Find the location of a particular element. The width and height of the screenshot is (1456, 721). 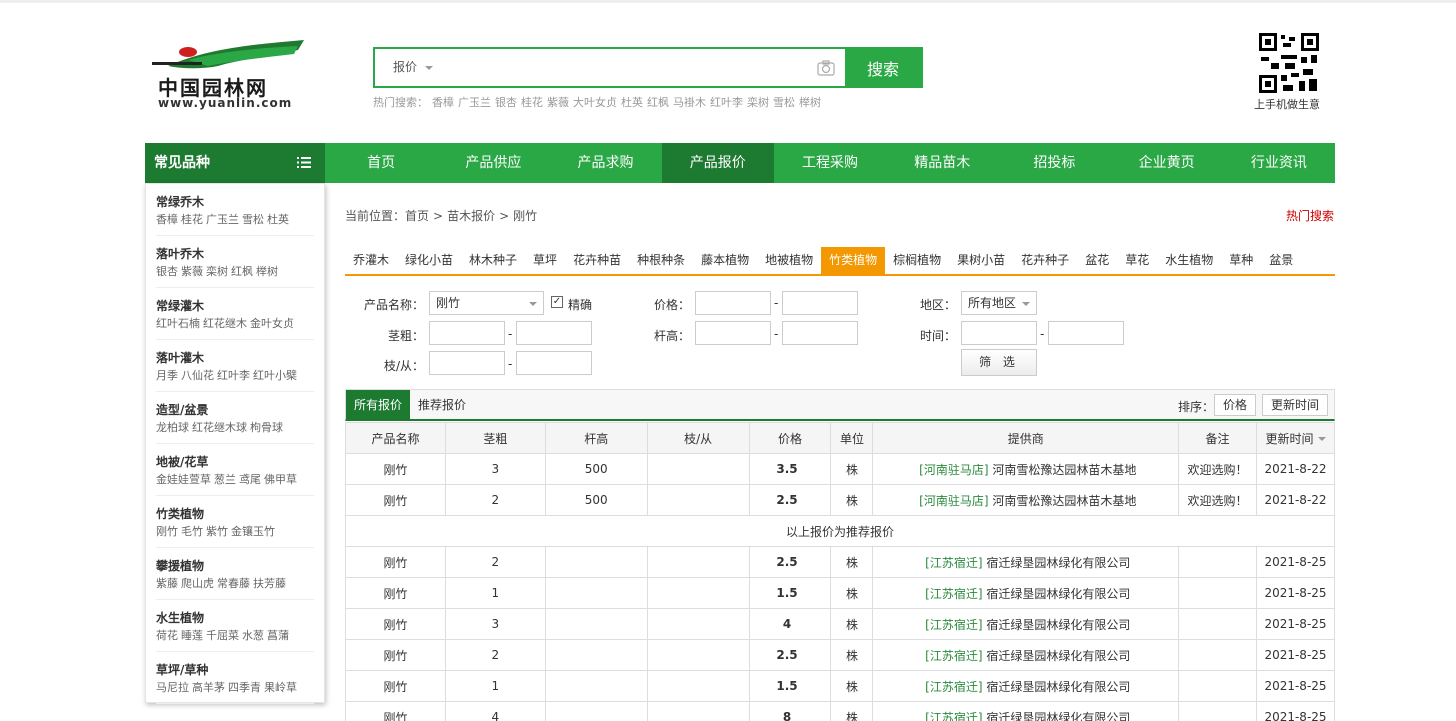

sidebar-link: 香樟 is located at coordinates (167, 219).